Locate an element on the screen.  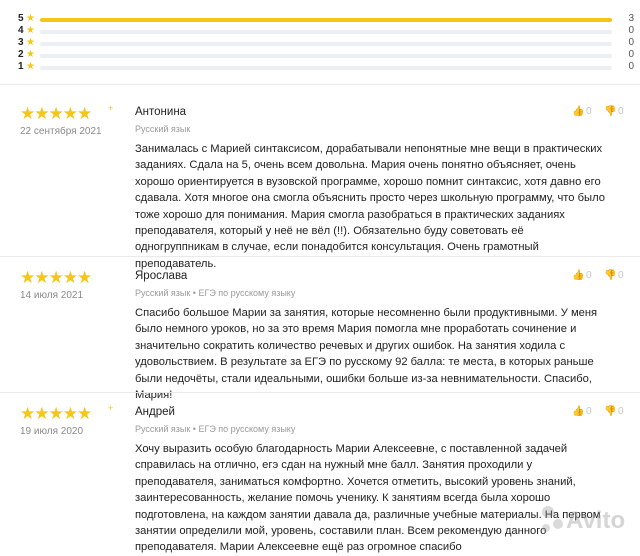
watermark-graphic: Avito is located at coordinates (583, 520).